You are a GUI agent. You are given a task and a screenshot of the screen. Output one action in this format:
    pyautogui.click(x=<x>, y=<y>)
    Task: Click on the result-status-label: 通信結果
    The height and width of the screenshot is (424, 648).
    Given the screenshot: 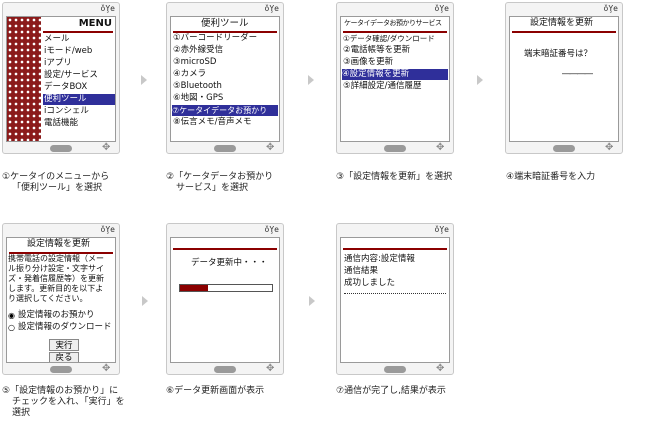 What is the action you would take?
    pyautogui.click(x=361, y=271)
    